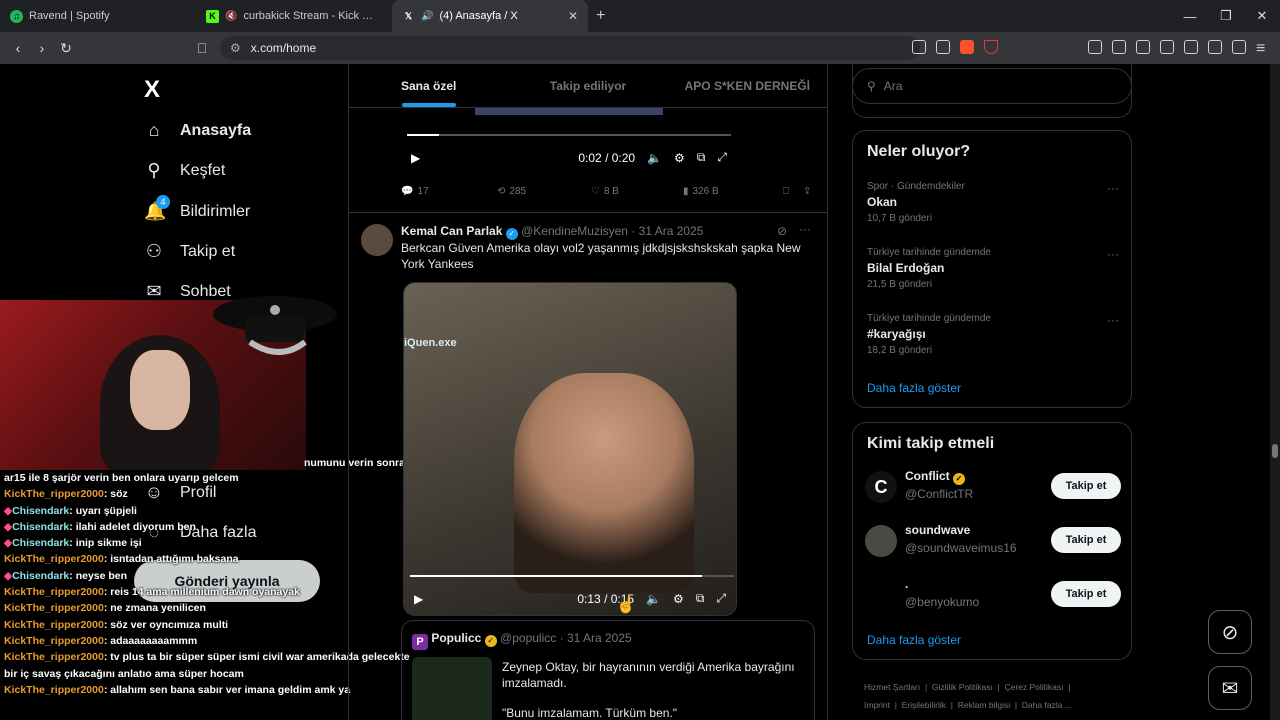 This screenshot has width=1280, height=720. Describe the element at coordinates (637, 191) in the screenshot. I see `like-button: ♡ 8 B` at that location.